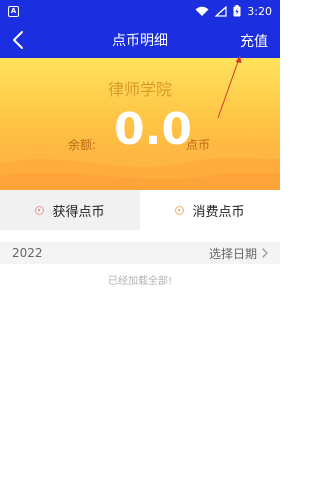 The height and width of the screenshot is (500, 320). I want to click on date-filter-bar: 2022 选择日期, so click(140, 253).